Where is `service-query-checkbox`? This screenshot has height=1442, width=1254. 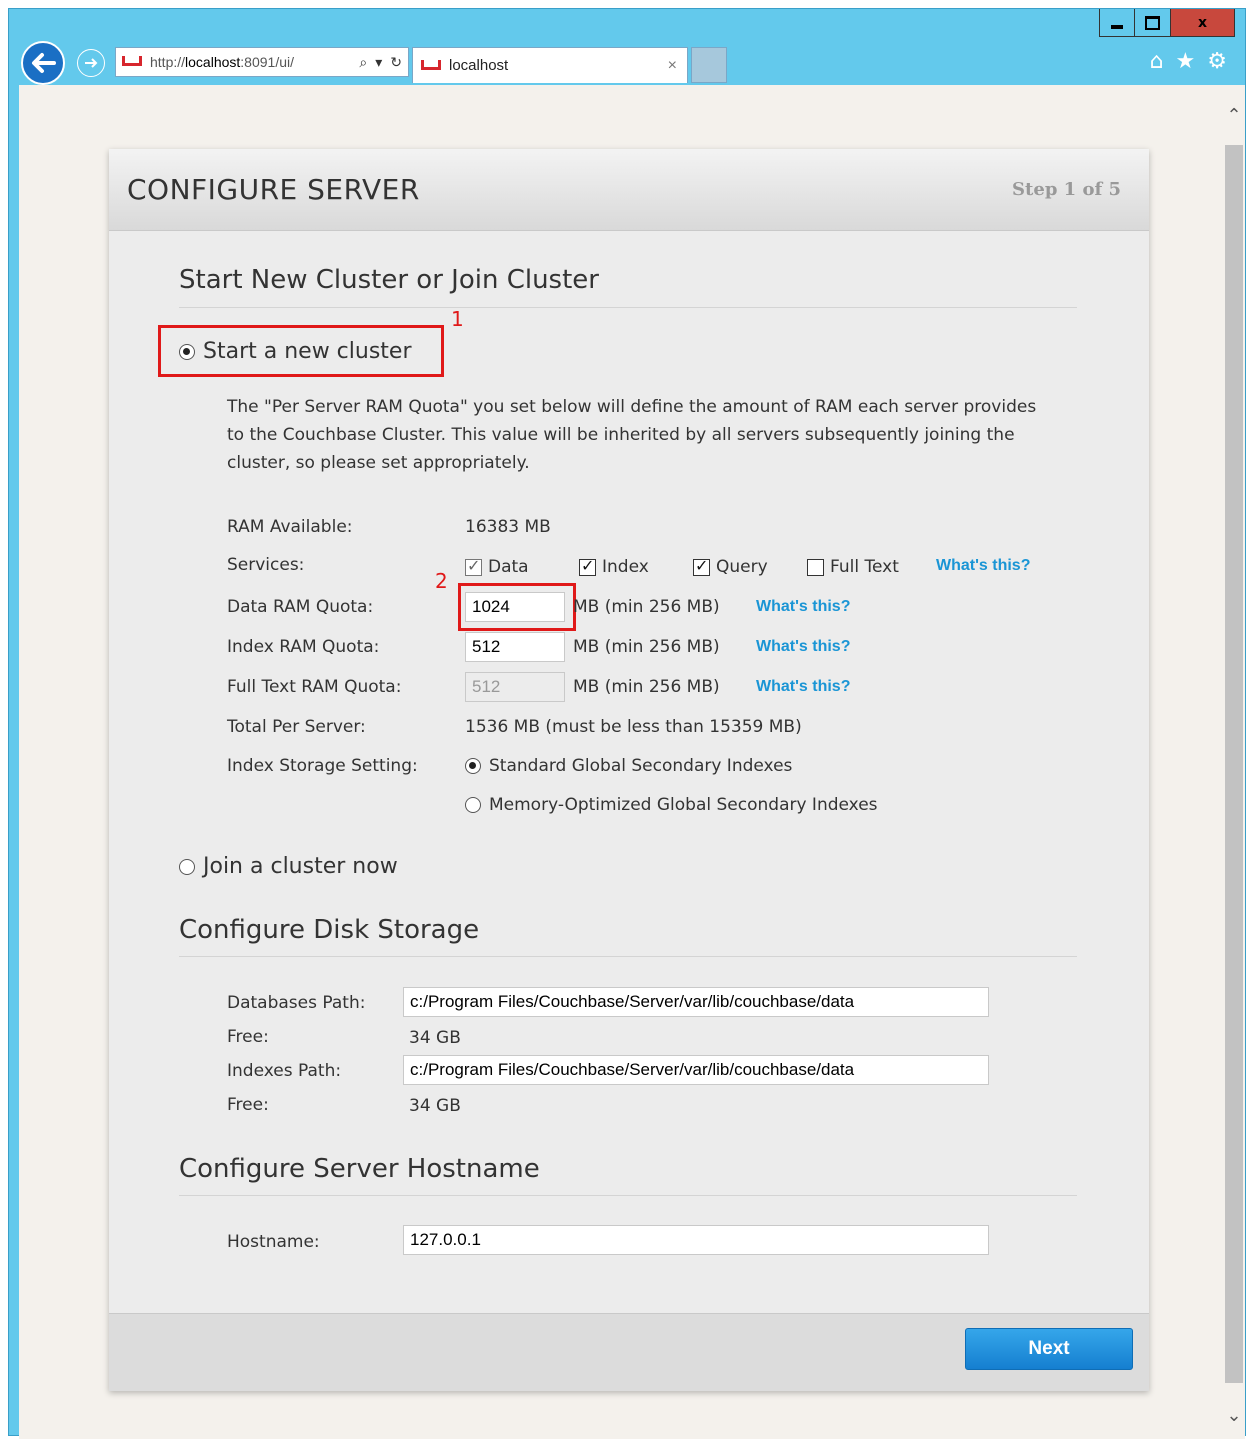 service-query-checkbox is located at coordinates (701, 566).